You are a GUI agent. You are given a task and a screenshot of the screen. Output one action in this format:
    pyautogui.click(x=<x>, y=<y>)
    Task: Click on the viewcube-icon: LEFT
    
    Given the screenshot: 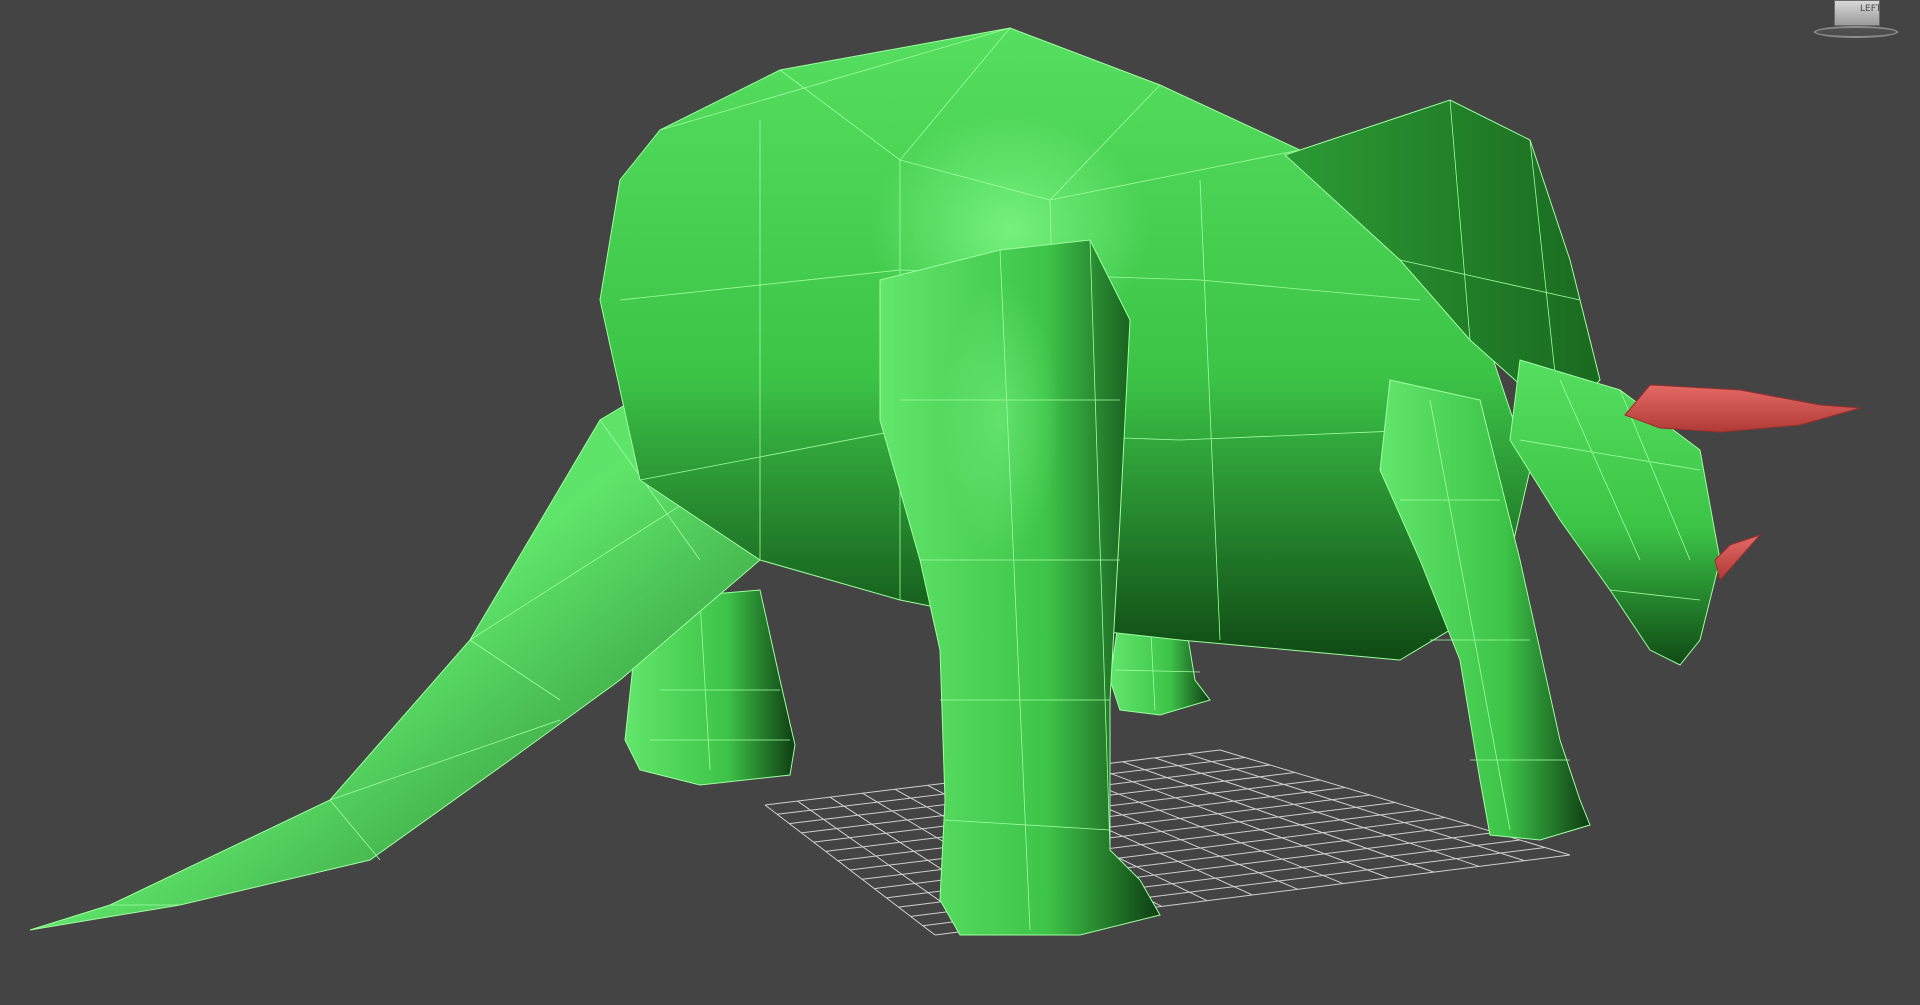 What is the action you would take?
    pyautogui.click(x=1857, y=21)
    